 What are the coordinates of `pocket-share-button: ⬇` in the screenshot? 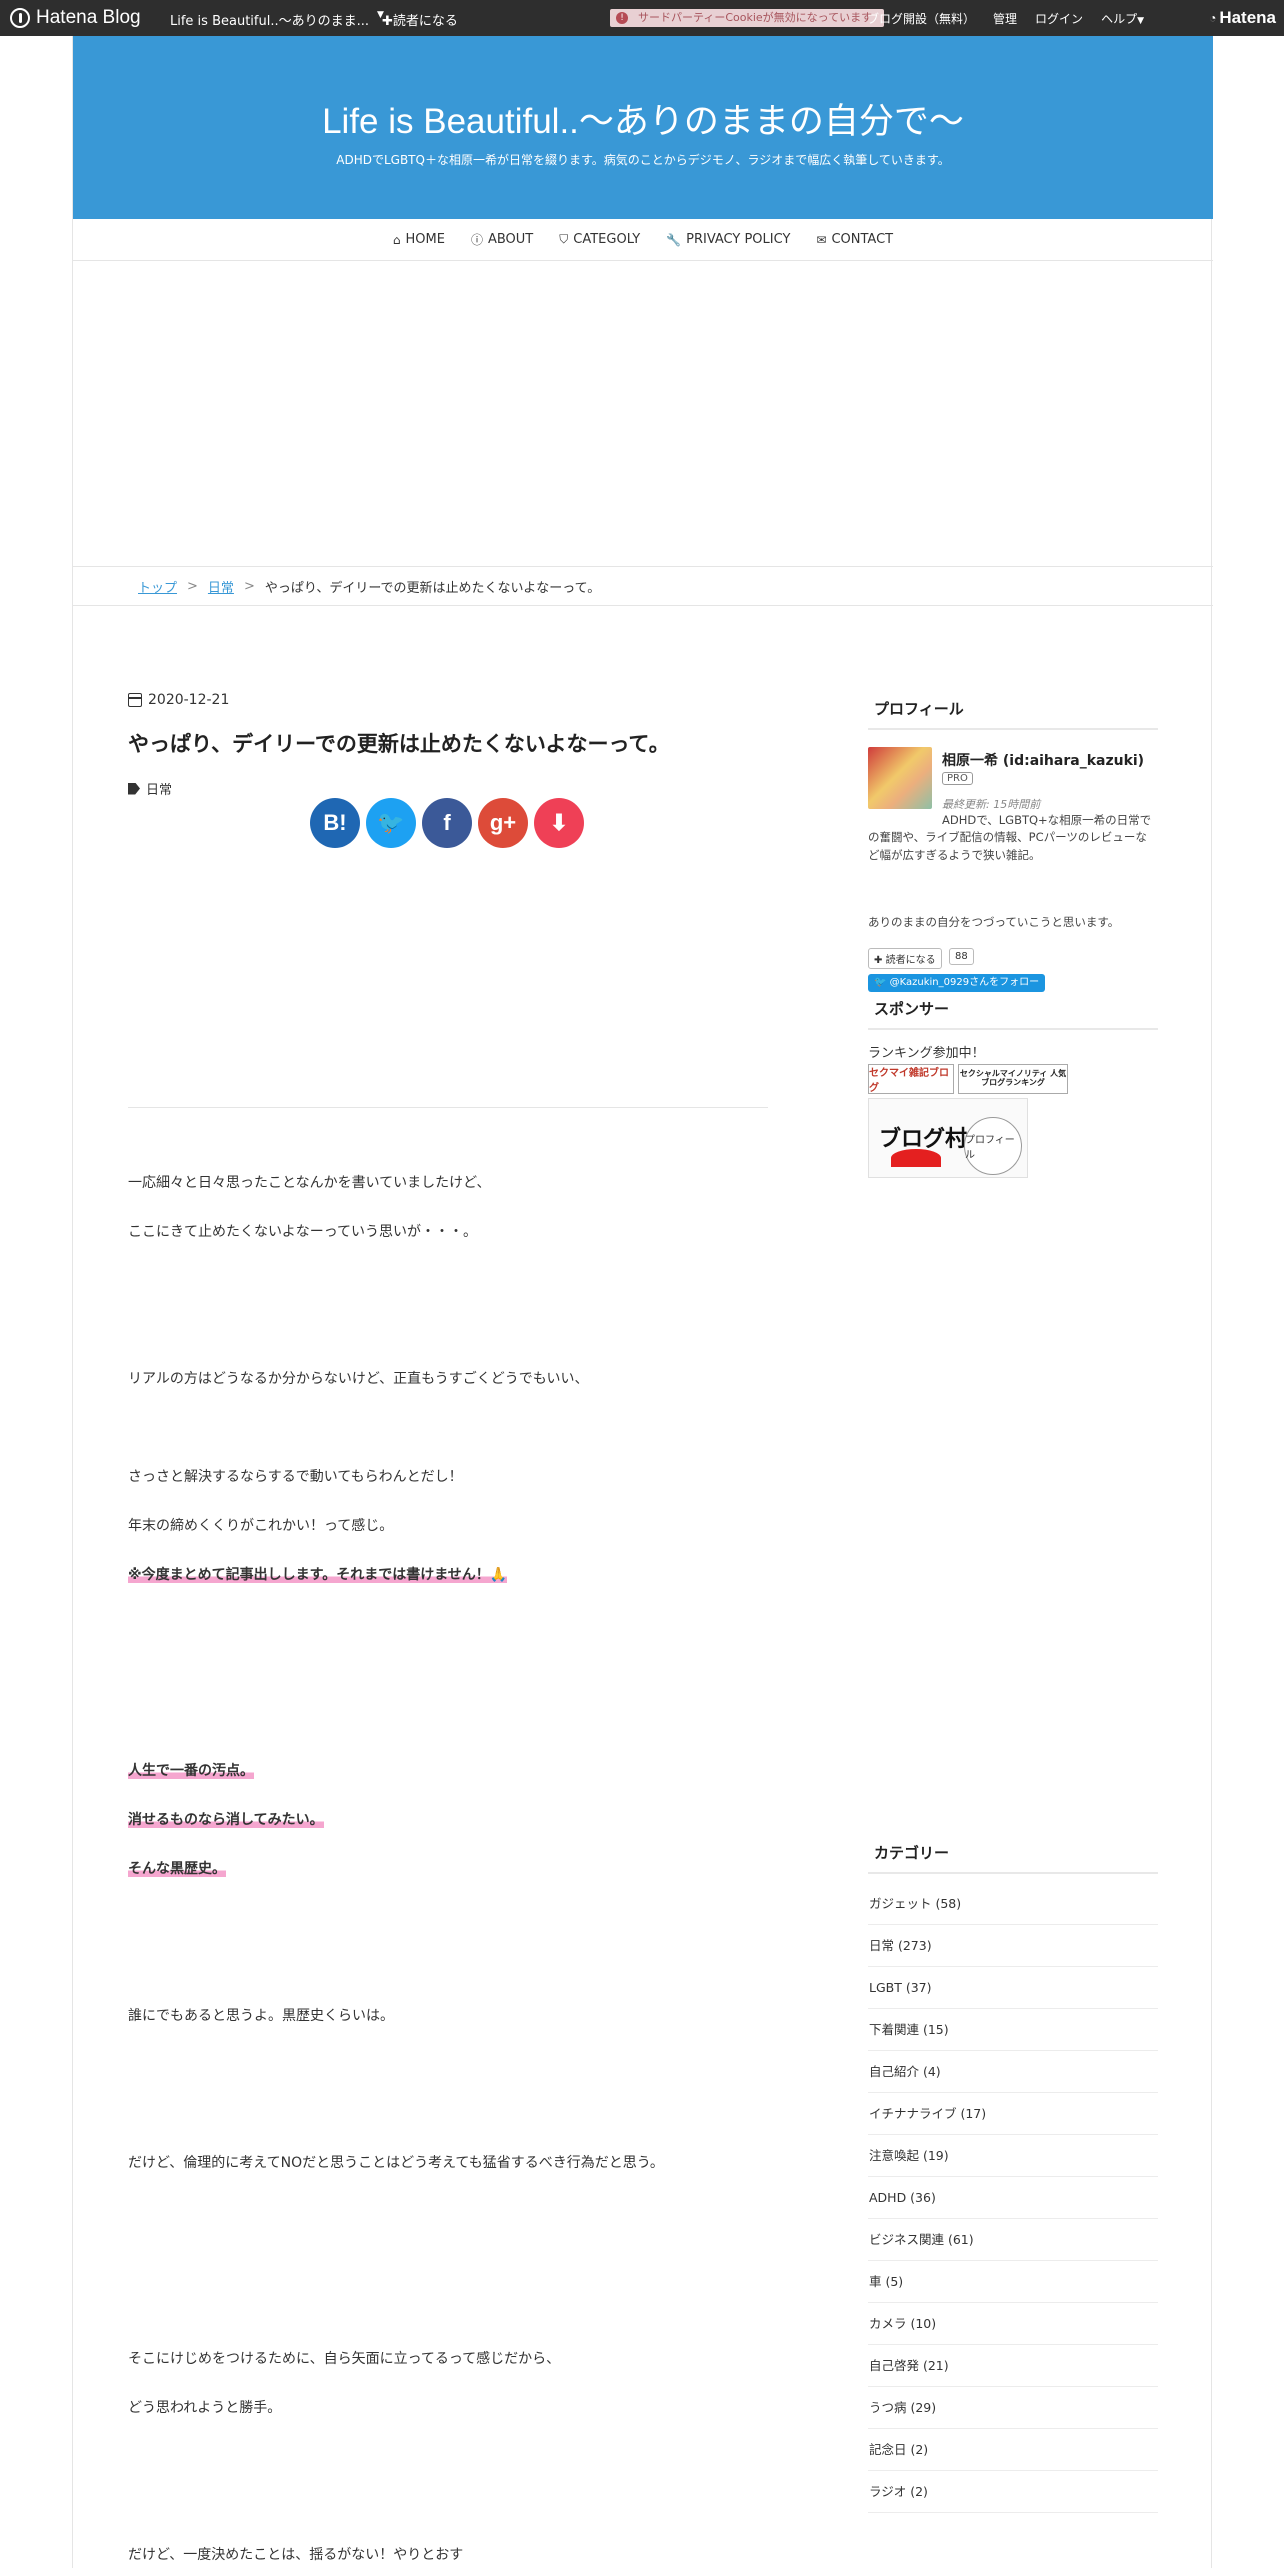 It's located at (559, 823).